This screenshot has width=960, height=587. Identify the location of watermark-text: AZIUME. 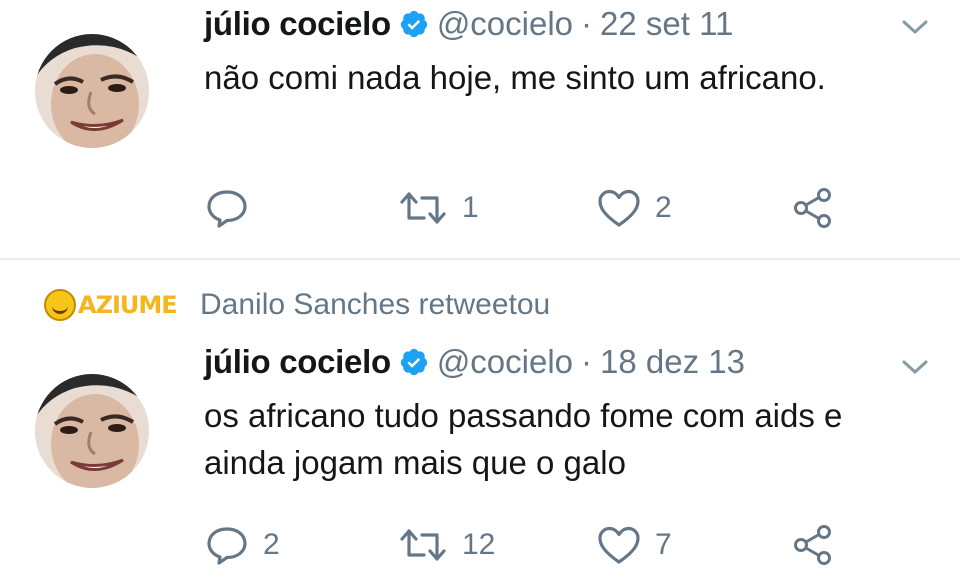
(128, 305).